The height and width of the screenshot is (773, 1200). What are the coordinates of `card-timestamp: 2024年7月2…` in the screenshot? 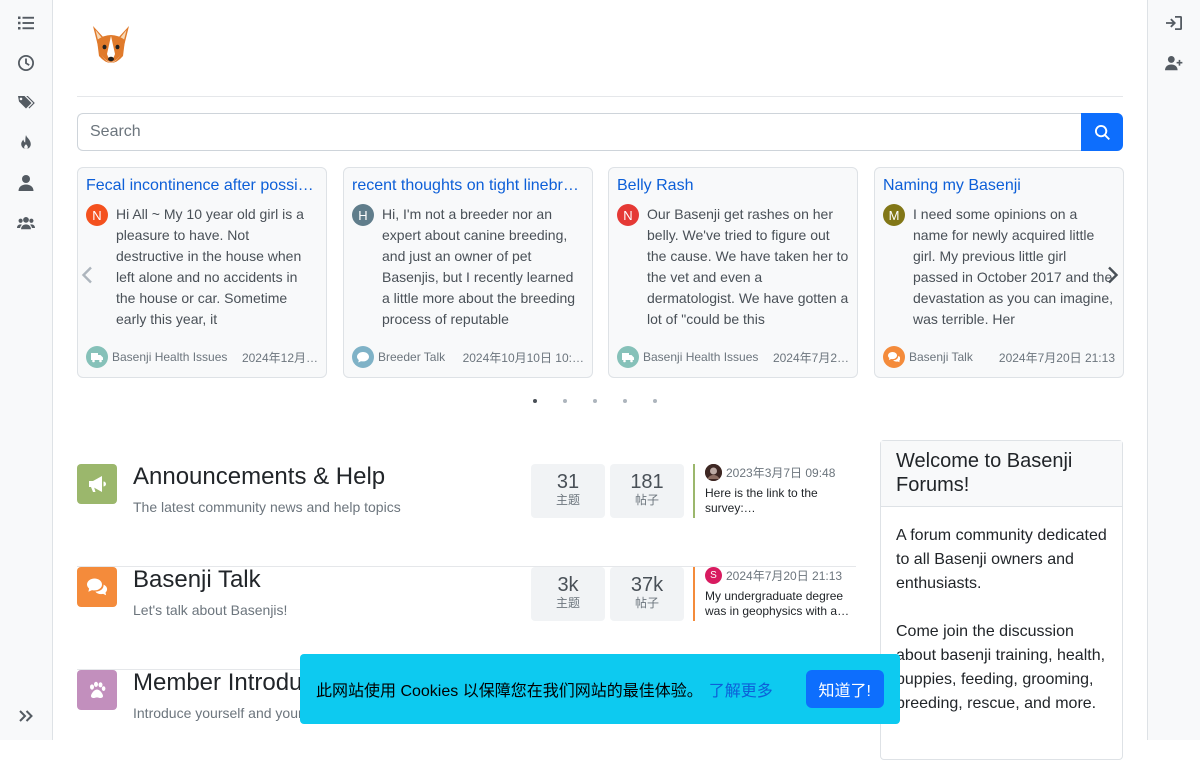 It's located at (810, 357).